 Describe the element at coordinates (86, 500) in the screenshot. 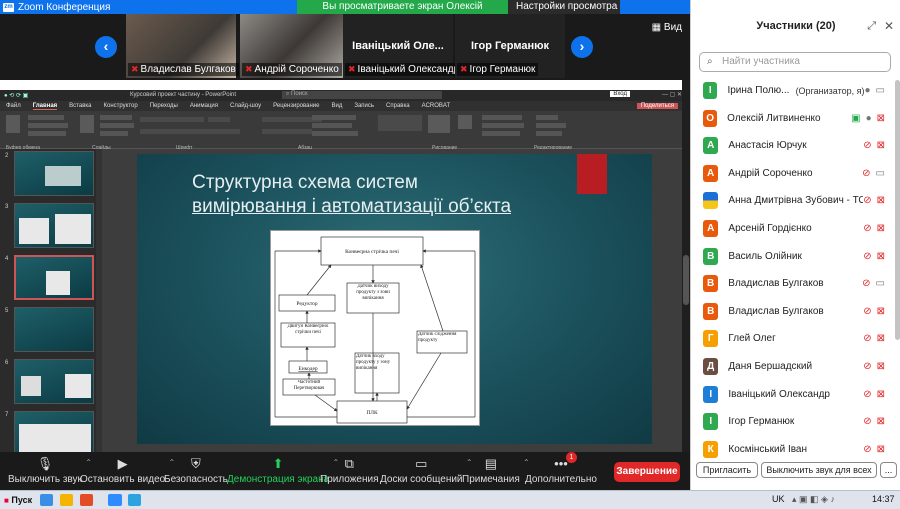

I see `media-icon` at that location.